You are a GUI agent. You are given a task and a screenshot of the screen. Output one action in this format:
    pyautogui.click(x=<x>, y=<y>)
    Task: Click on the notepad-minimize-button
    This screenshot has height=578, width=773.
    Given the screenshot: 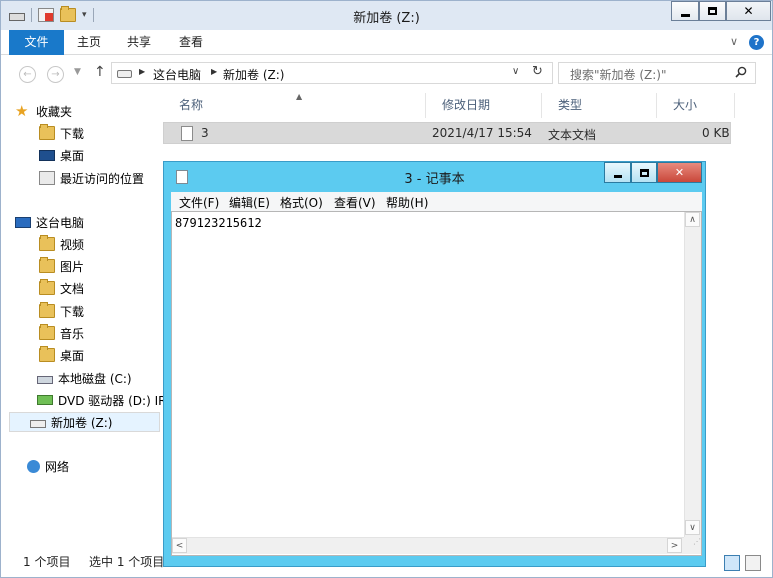 What is the action you would take?
    pyautogui.click(x=617, y=172)
    